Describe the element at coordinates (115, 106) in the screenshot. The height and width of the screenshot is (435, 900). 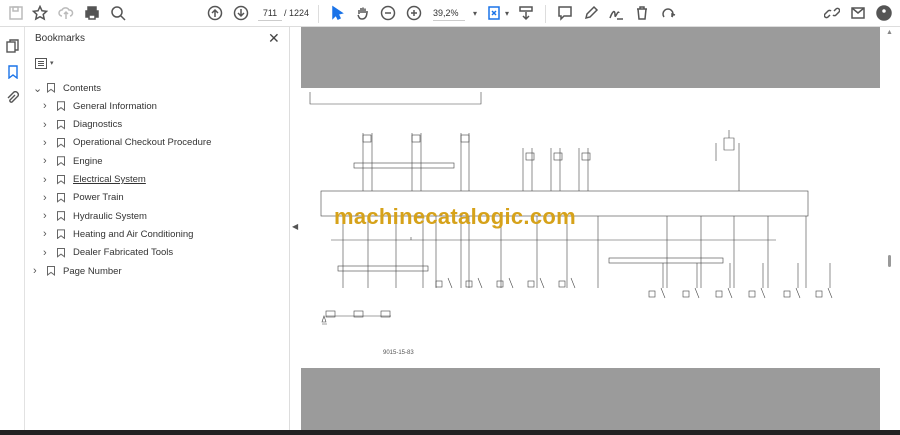
I see `bookmark-label: General Information` at that location.